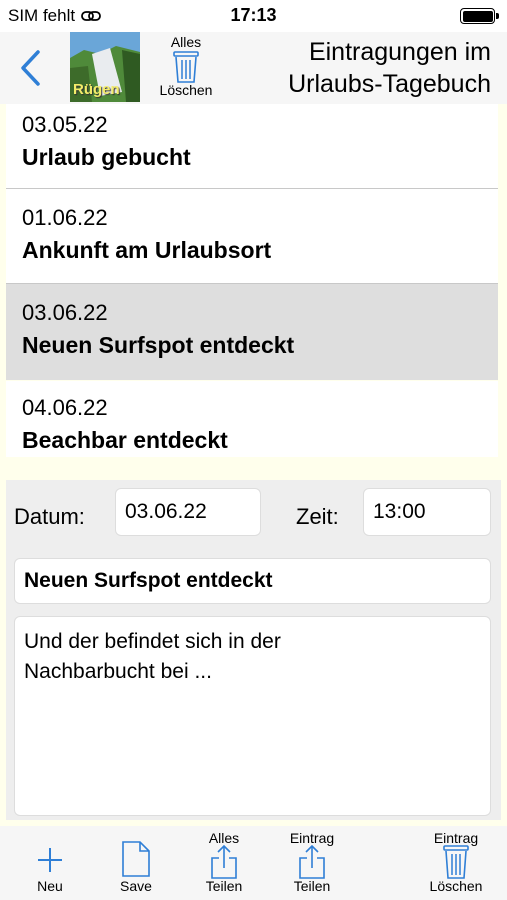 The width and height of the screenshot is (507, 900). I want to click on delete-entry-button: Eintrag Löschen, so click(456, 863).